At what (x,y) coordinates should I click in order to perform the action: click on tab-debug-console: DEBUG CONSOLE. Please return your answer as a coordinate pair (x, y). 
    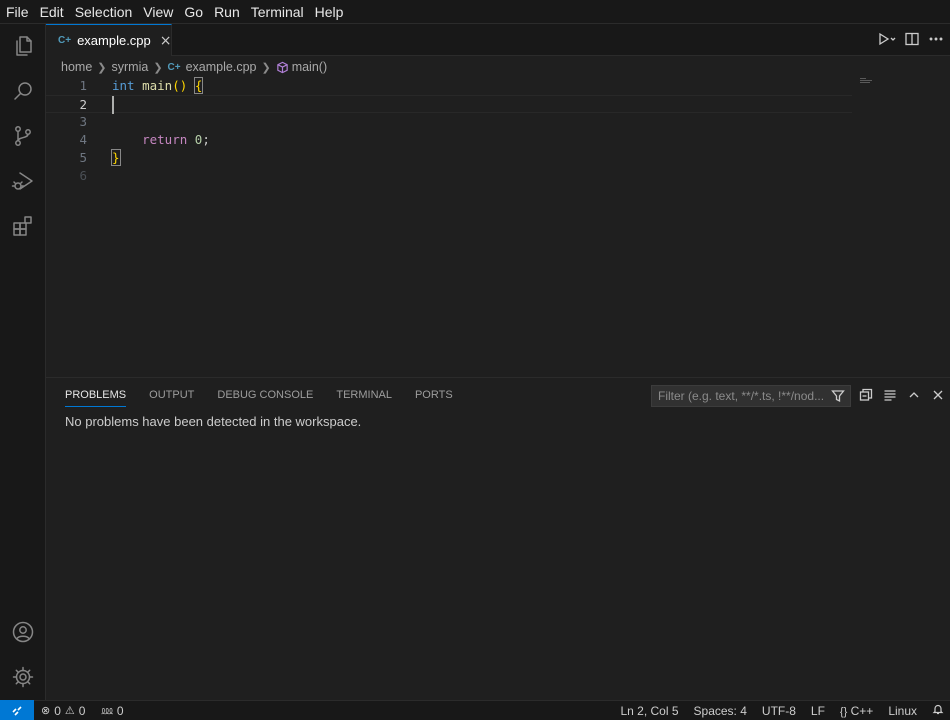
    Looking at the image, I should click on (265, 397).